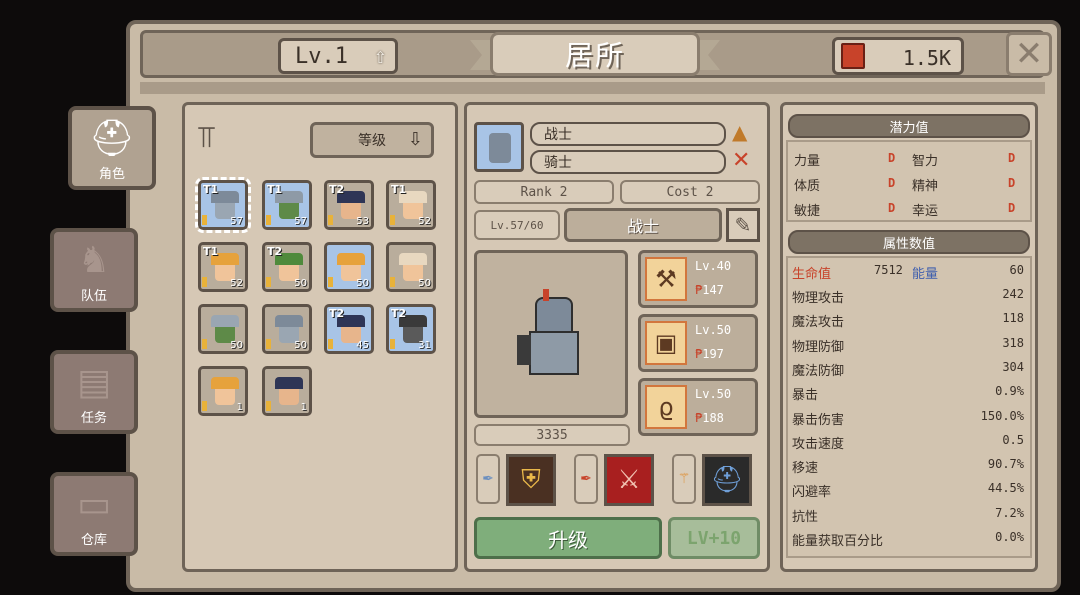 Image resolution: width=1080 pixels, height=595 pixels. Describe the element at coordinates (805, 396) in the screenshot. I see `stat-label: 暴击` at that location.